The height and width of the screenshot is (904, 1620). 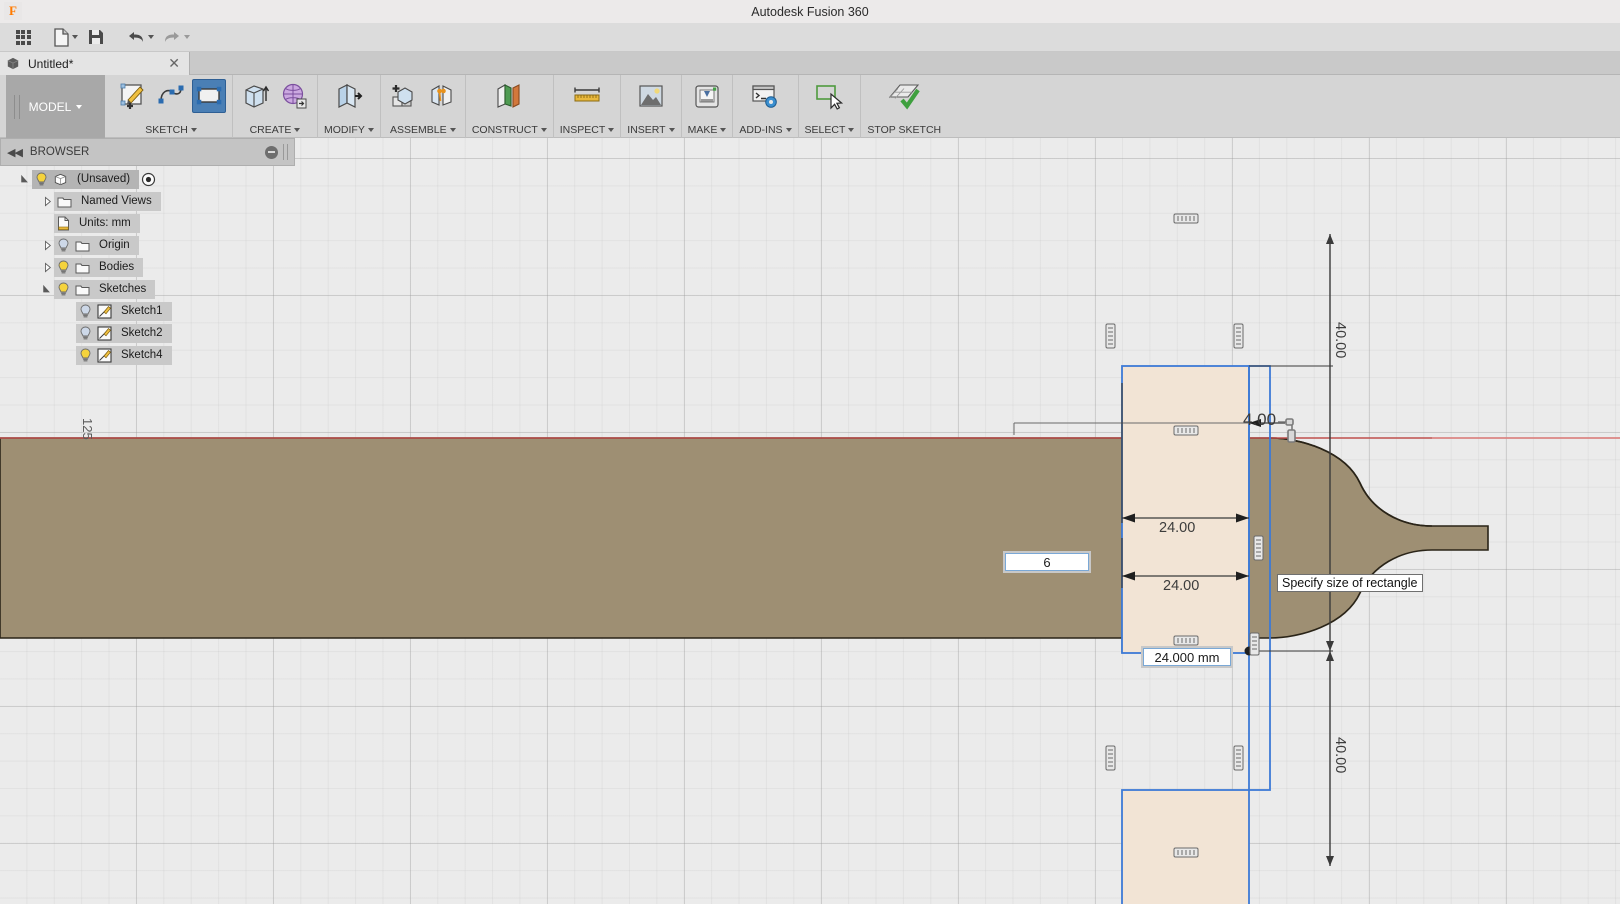 What do you see at coordinates (142, 355) in the screenshot?
I see `browser-item-sketch4-label: Sketch4` at bounding box center [142, 355].